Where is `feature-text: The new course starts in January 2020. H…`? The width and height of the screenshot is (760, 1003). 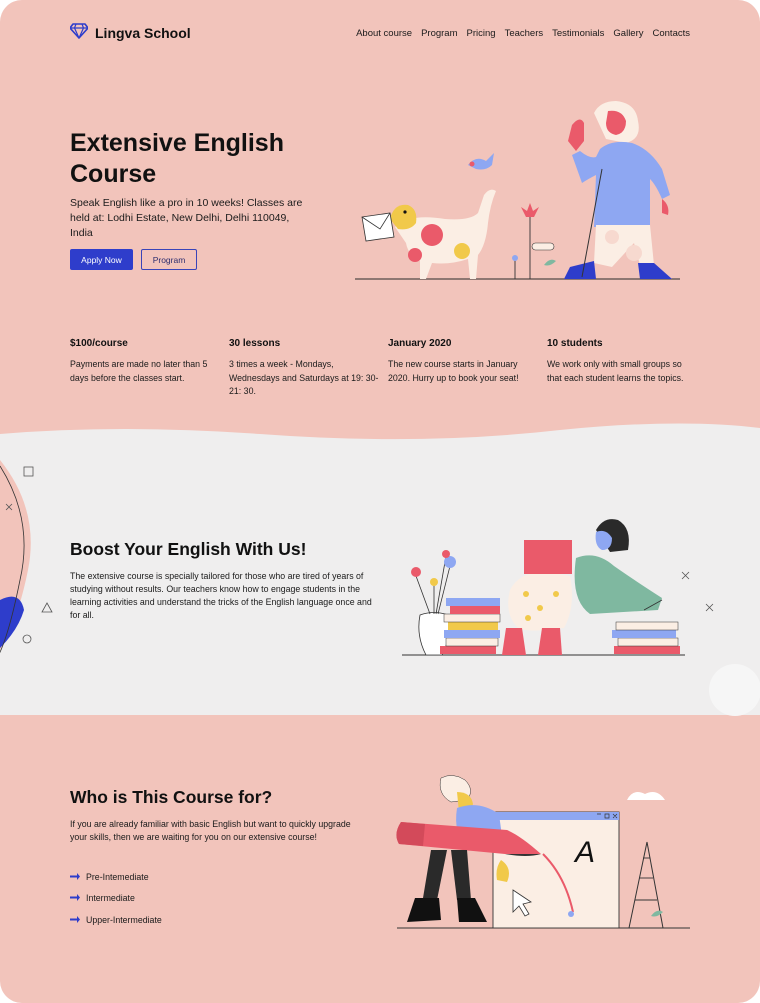 feature-text: The new course starts in January 2020. H… is located at coordinates (453, 371).